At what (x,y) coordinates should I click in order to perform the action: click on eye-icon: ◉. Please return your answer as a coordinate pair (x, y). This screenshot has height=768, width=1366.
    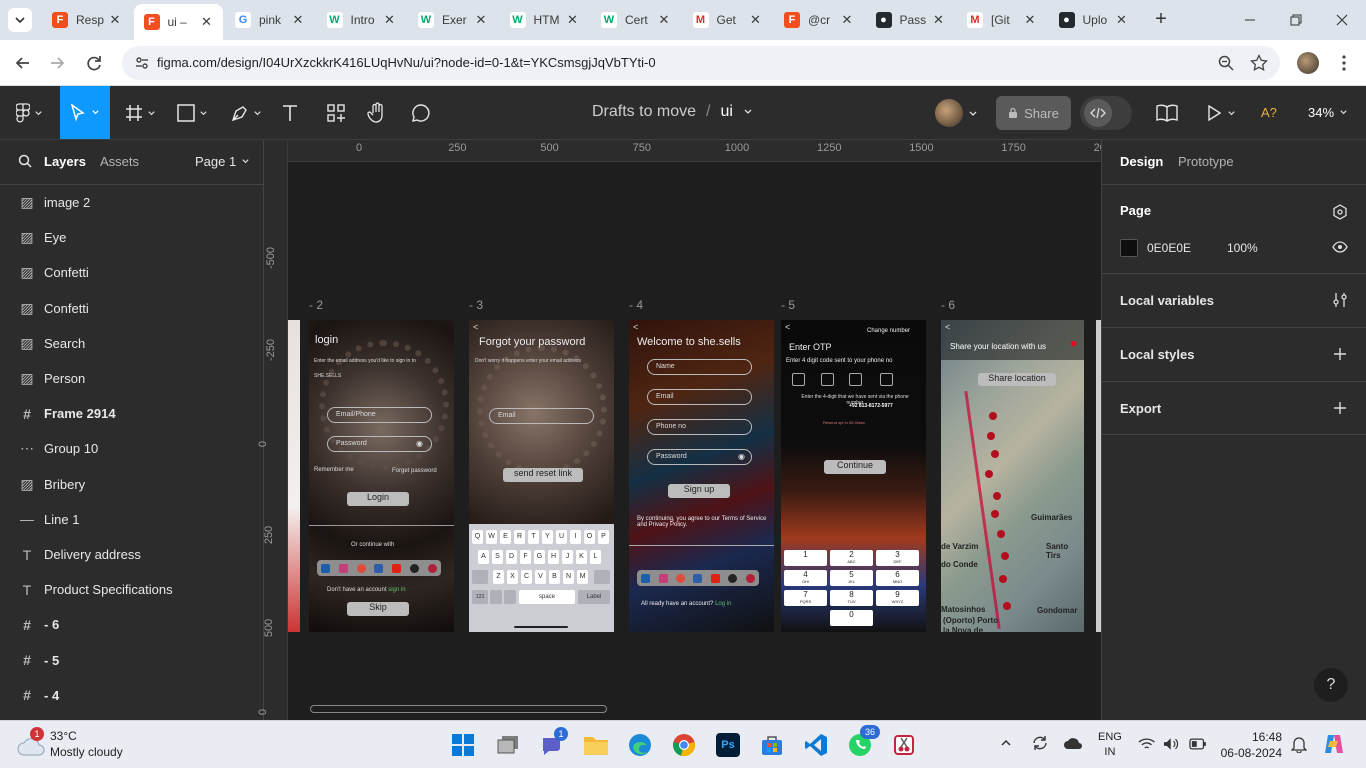
    Looking at the image, I should click on (419, 443).